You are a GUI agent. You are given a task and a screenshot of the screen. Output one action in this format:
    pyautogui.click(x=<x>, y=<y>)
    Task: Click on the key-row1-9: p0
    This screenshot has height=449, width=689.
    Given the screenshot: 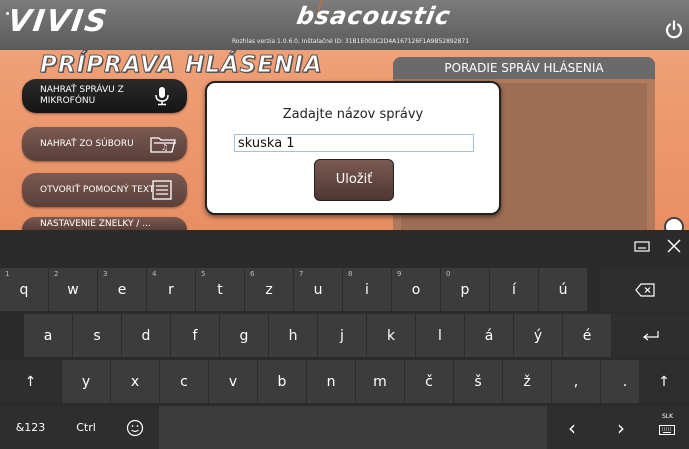 What is the action you would take?
    pyautogui.click(x=465, y=289)
    